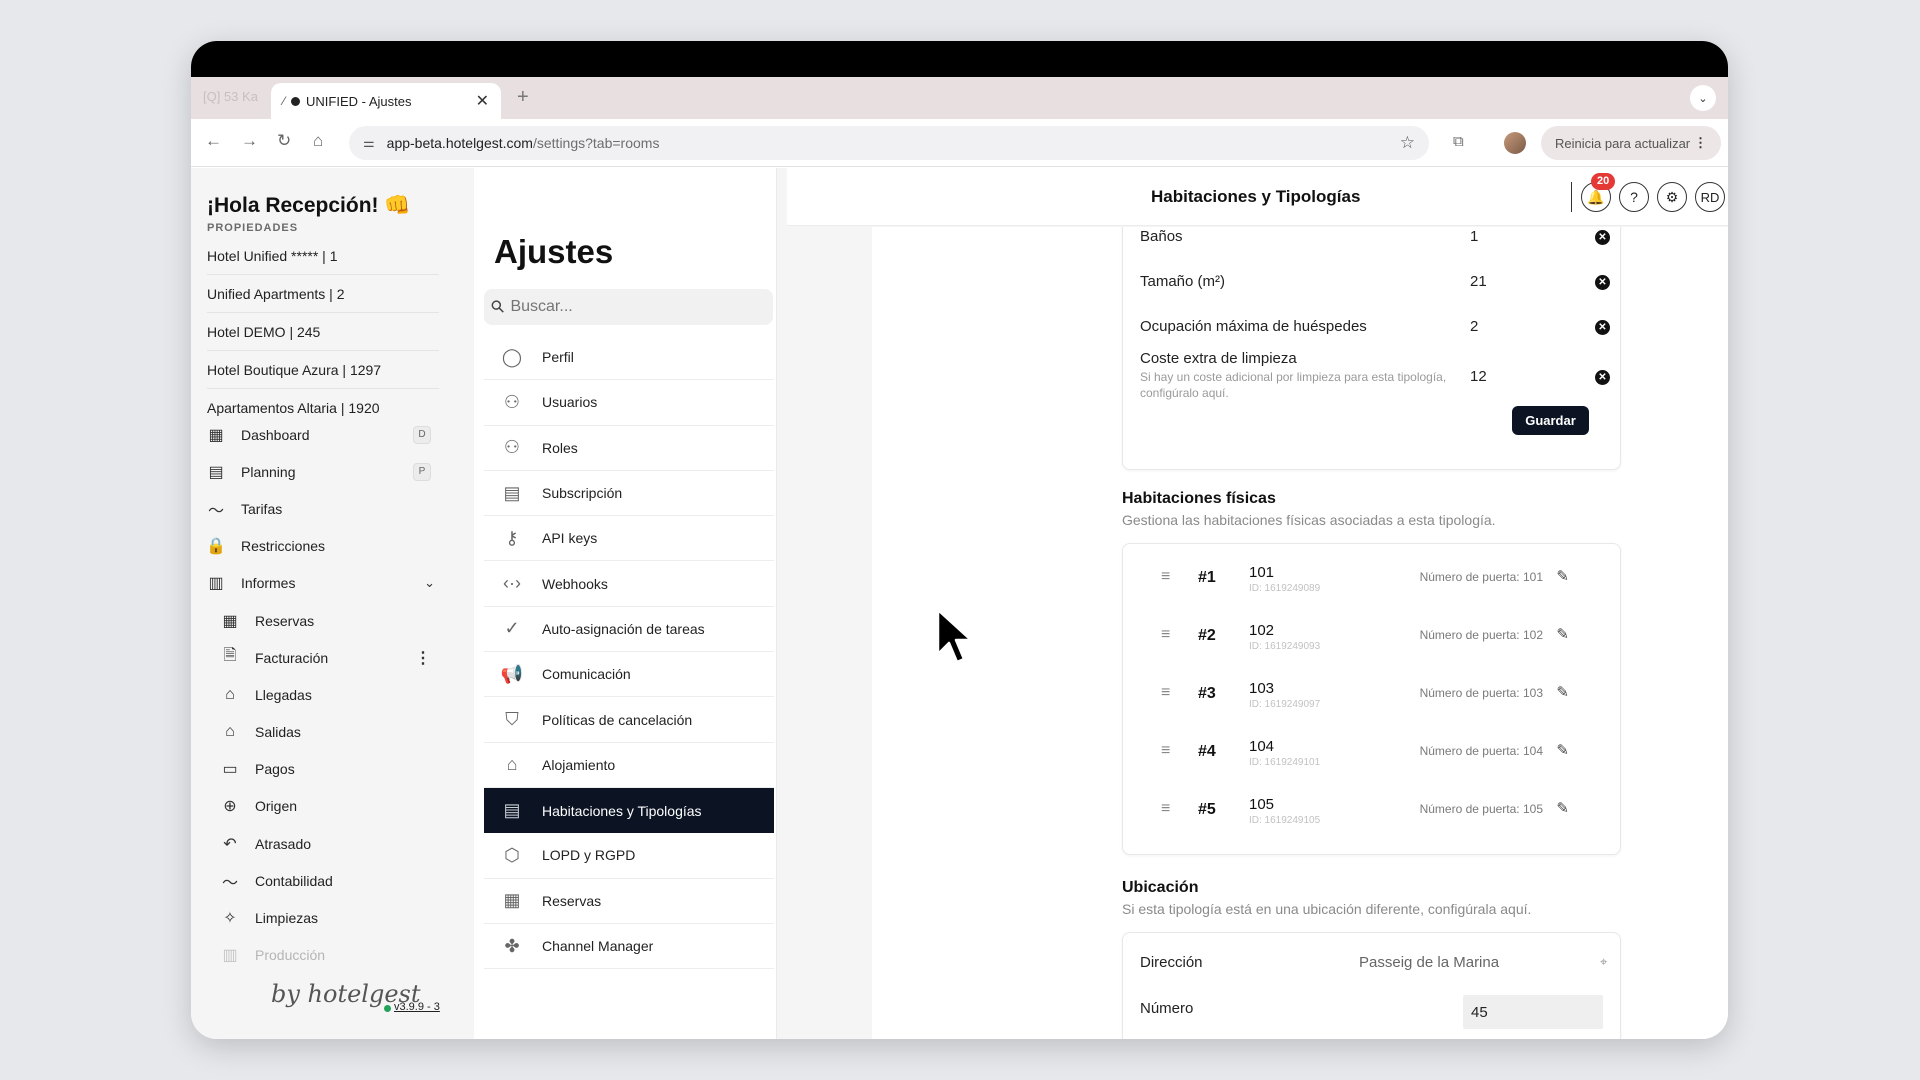 The width and height of the screenshot is (1920, 1080). I want to click on room-id: ID: 1619249089, so click(1285, 588).